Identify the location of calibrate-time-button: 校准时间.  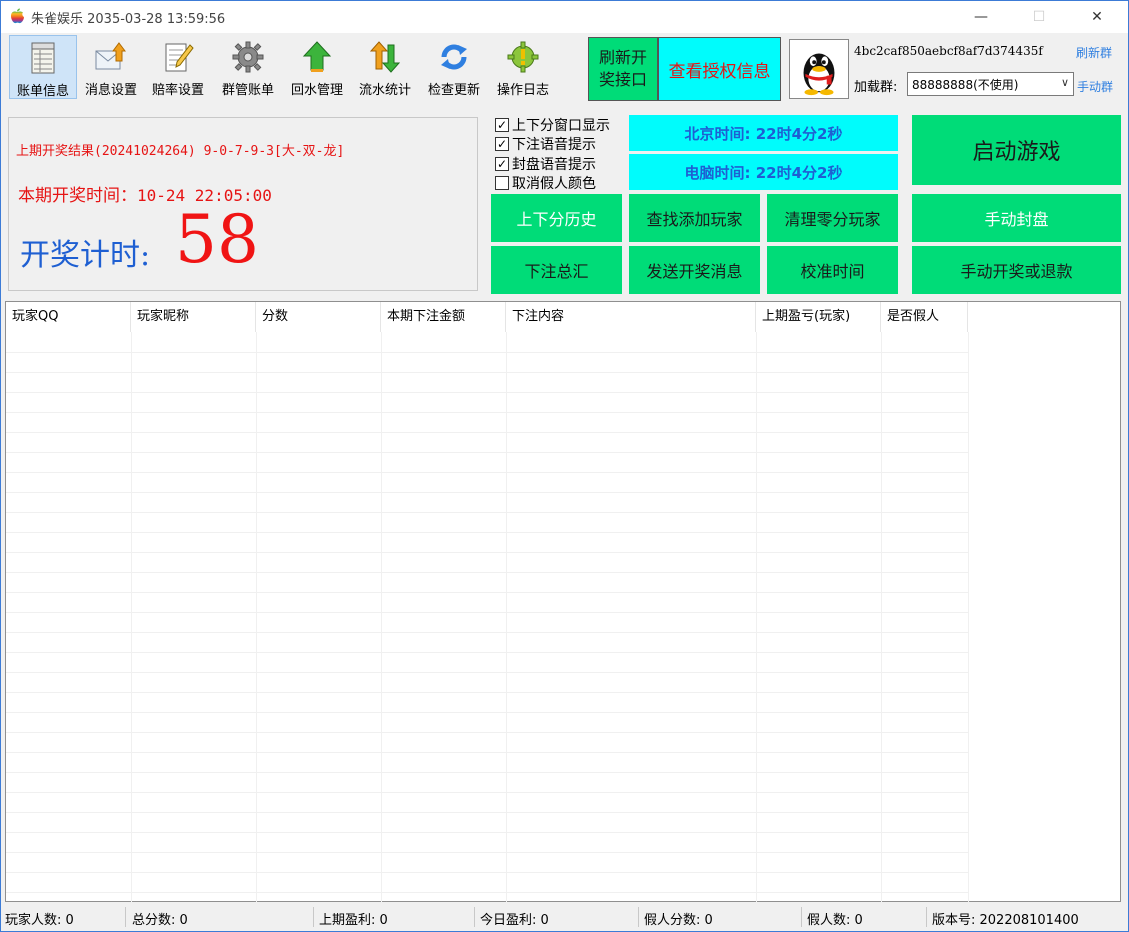
(832, 270).